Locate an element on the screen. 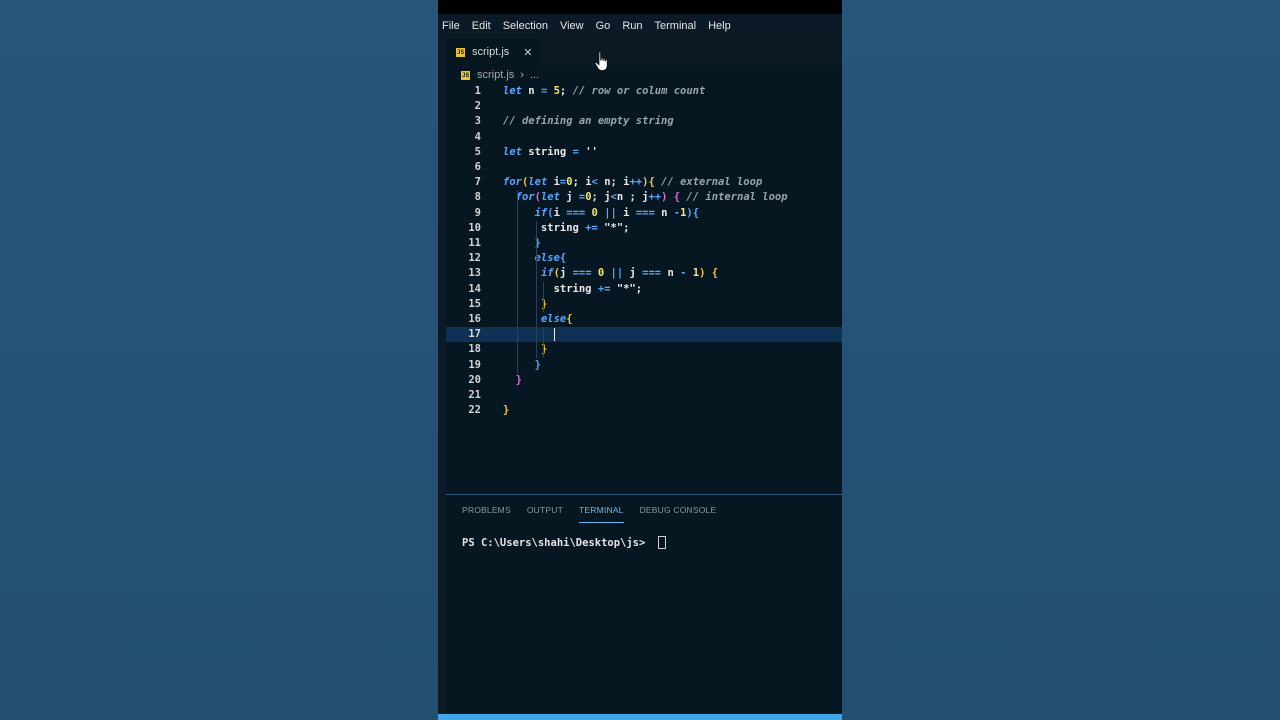  code-line: 9 if(i === 0 || i === n -1){ is located at coordinates (644, 213).